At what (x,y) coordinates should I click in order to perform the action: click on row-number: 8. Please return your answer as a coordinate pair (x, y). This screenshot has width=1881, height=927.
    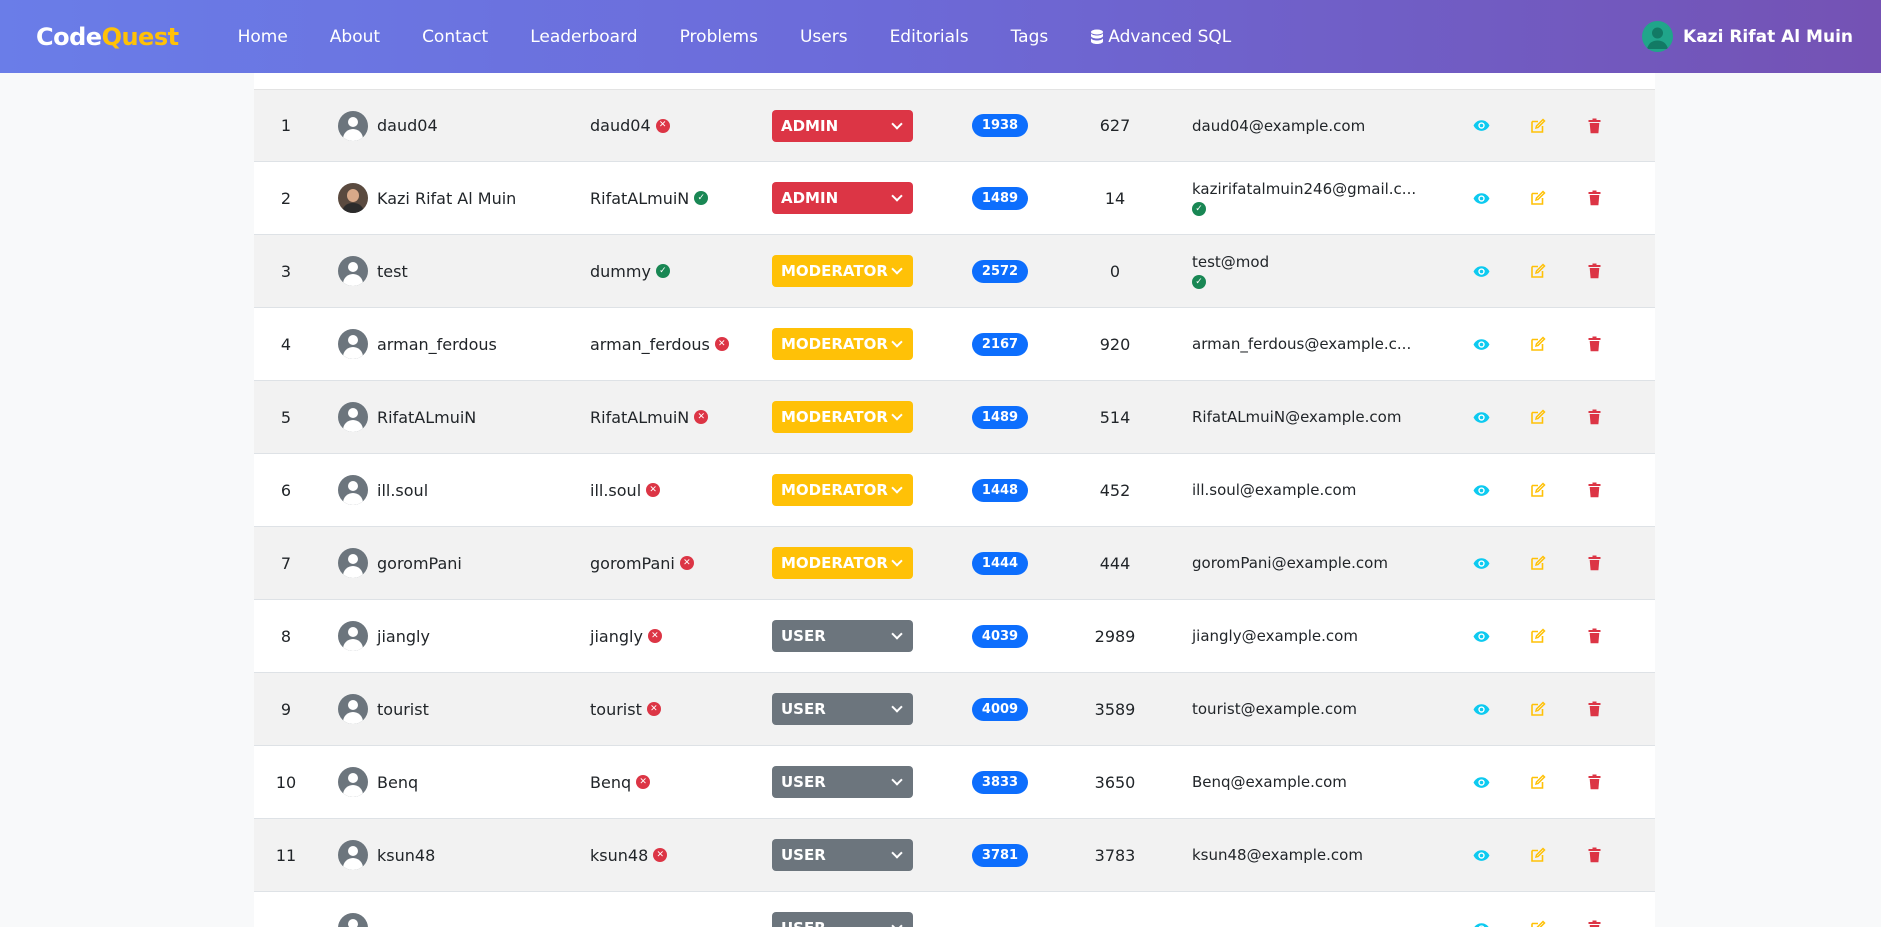
    Looking at the image, I should click on (286, 636).